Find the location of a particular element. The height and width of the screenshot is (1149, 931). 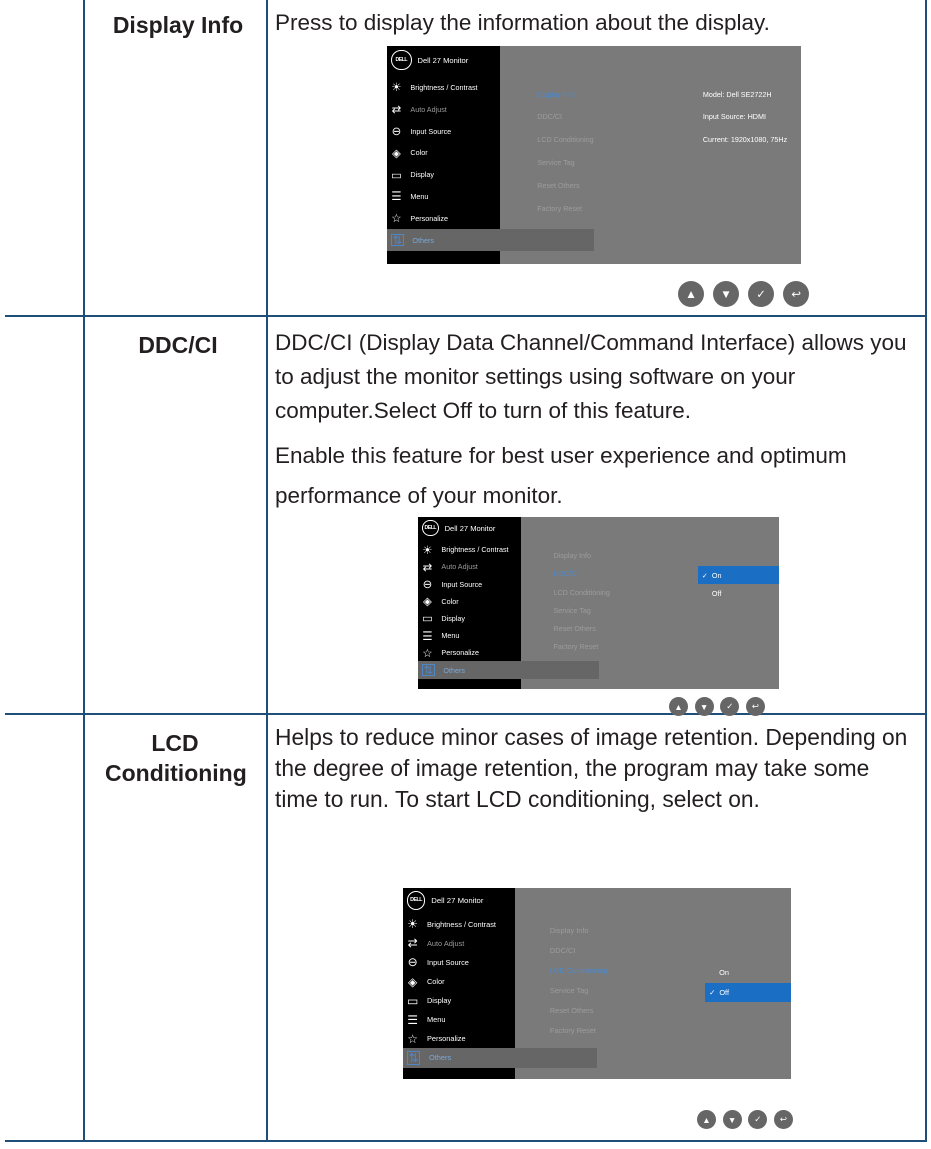

dell-logo: DELL is located at coordinates (430, 528).